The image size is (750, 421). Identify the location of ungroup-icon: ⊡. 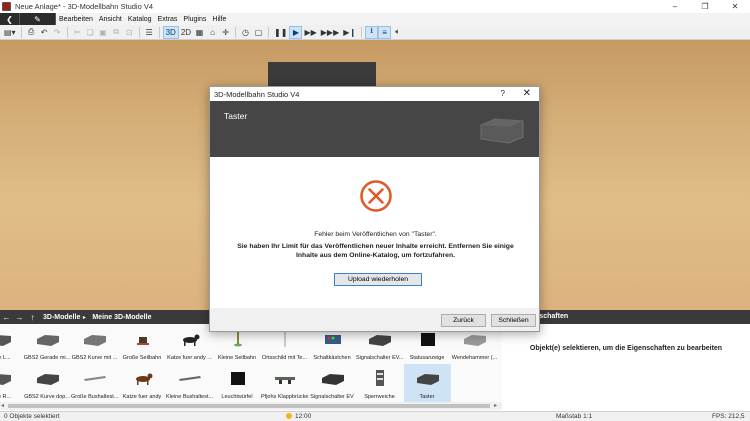
(129, 32).